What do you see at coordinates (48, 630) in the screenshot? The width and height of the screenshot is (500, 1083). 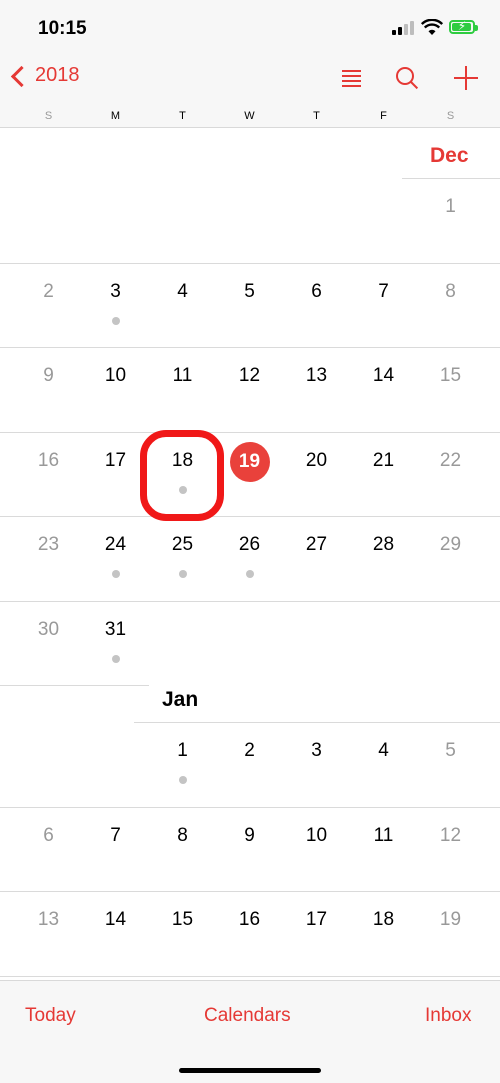 I see `day-cell: 30` at bounding box center [48, 630].